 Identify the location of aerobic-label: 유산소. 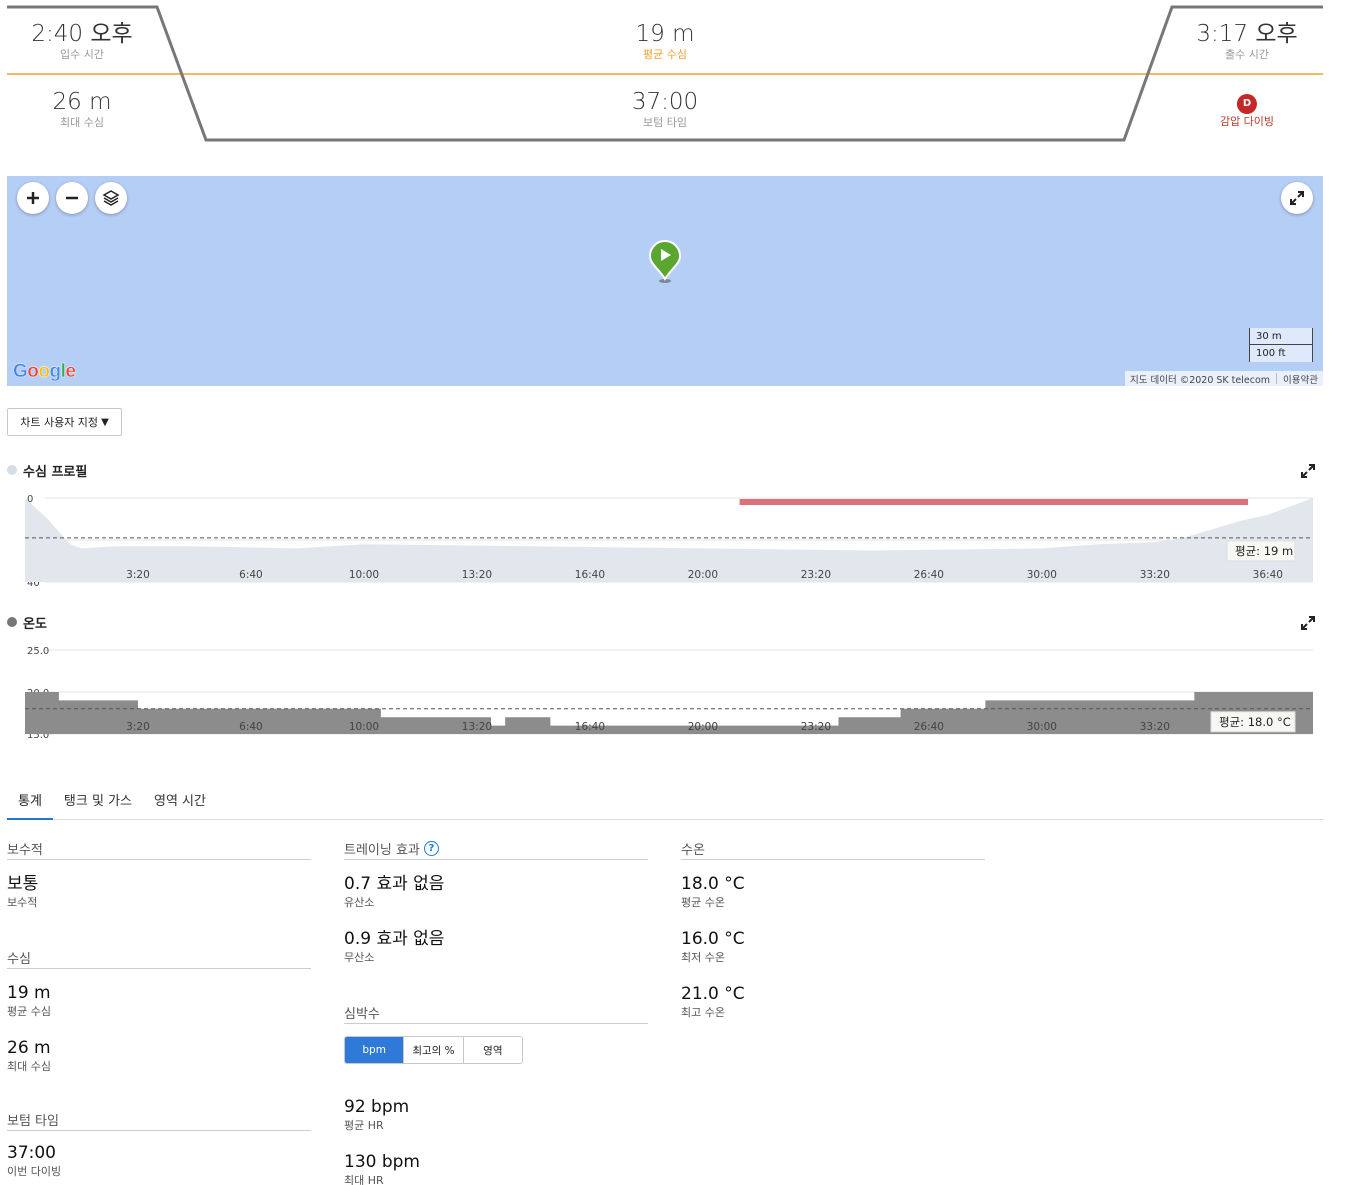
(359, 902).